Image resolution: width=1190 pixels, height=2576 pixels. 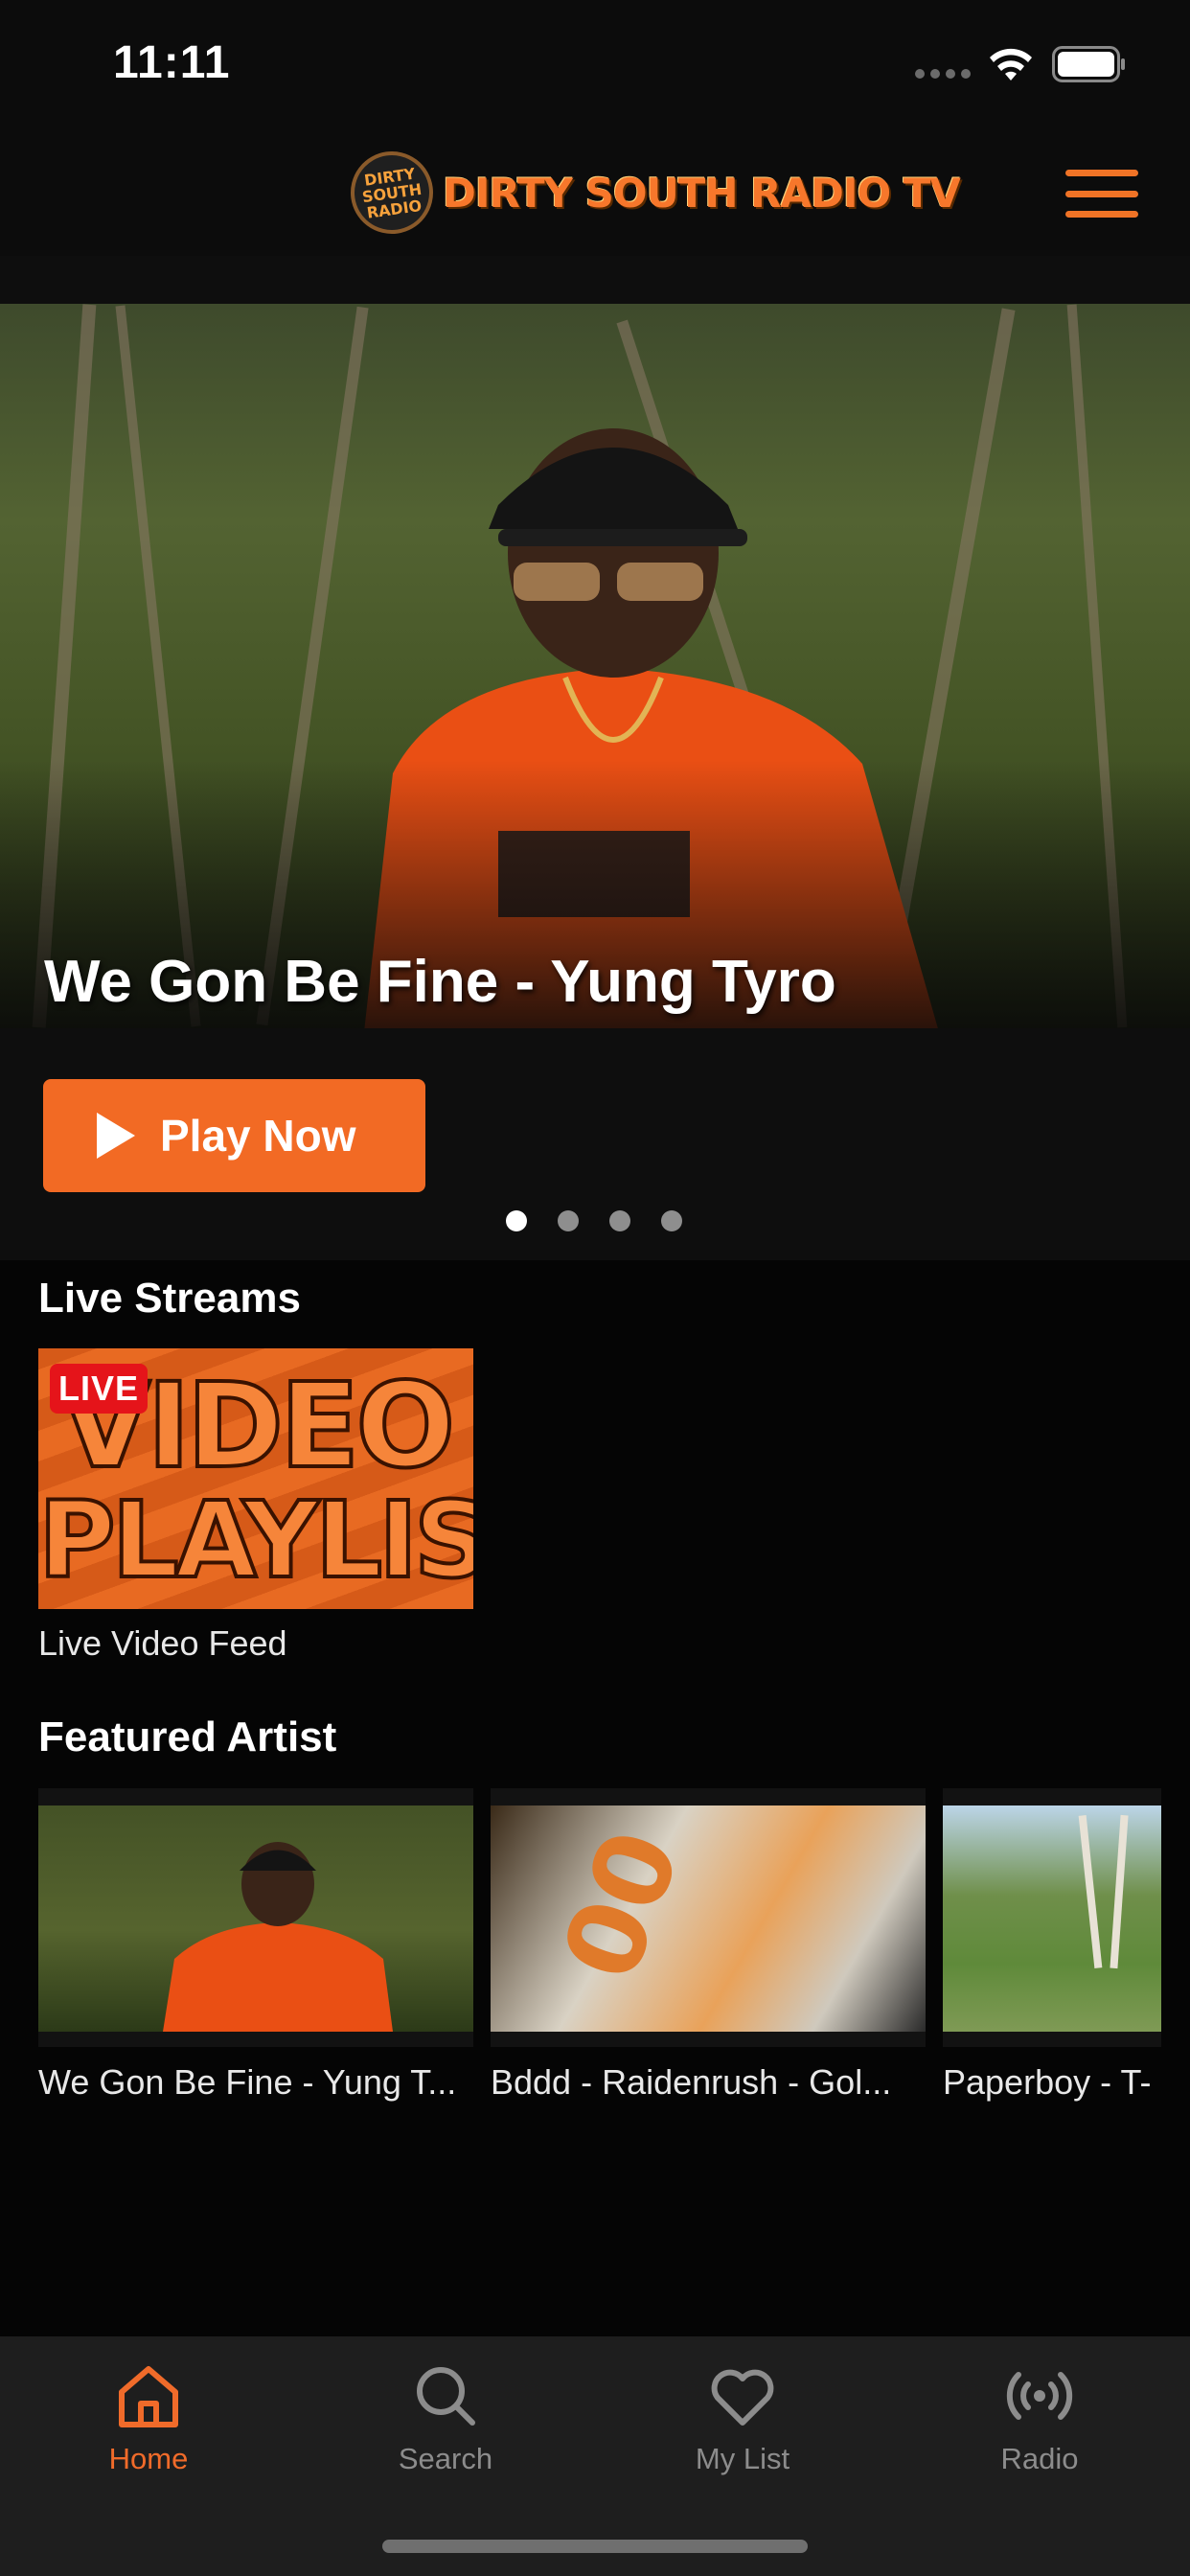 I want to click on featured-thumbnail: 00, so click(x=709, y=1919).